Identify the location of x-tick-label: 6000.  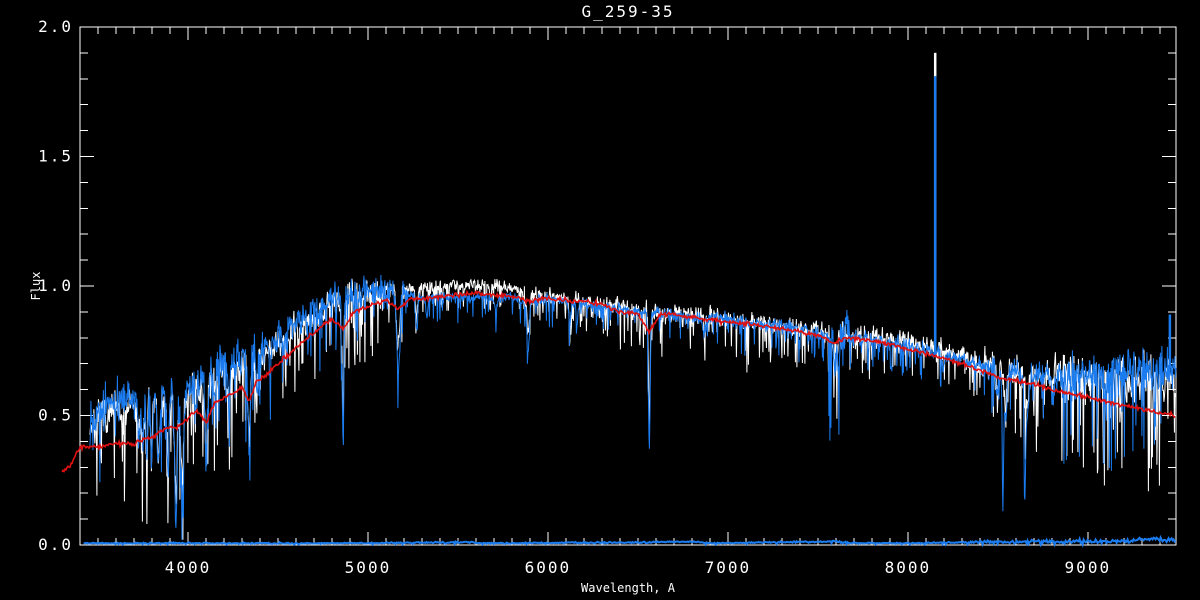
(548, 567).